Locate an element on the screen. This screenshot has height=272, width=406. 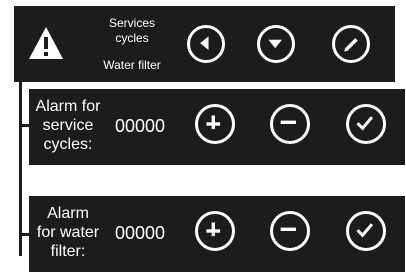
filter-confirm-button is located at coordinates (366, 231).